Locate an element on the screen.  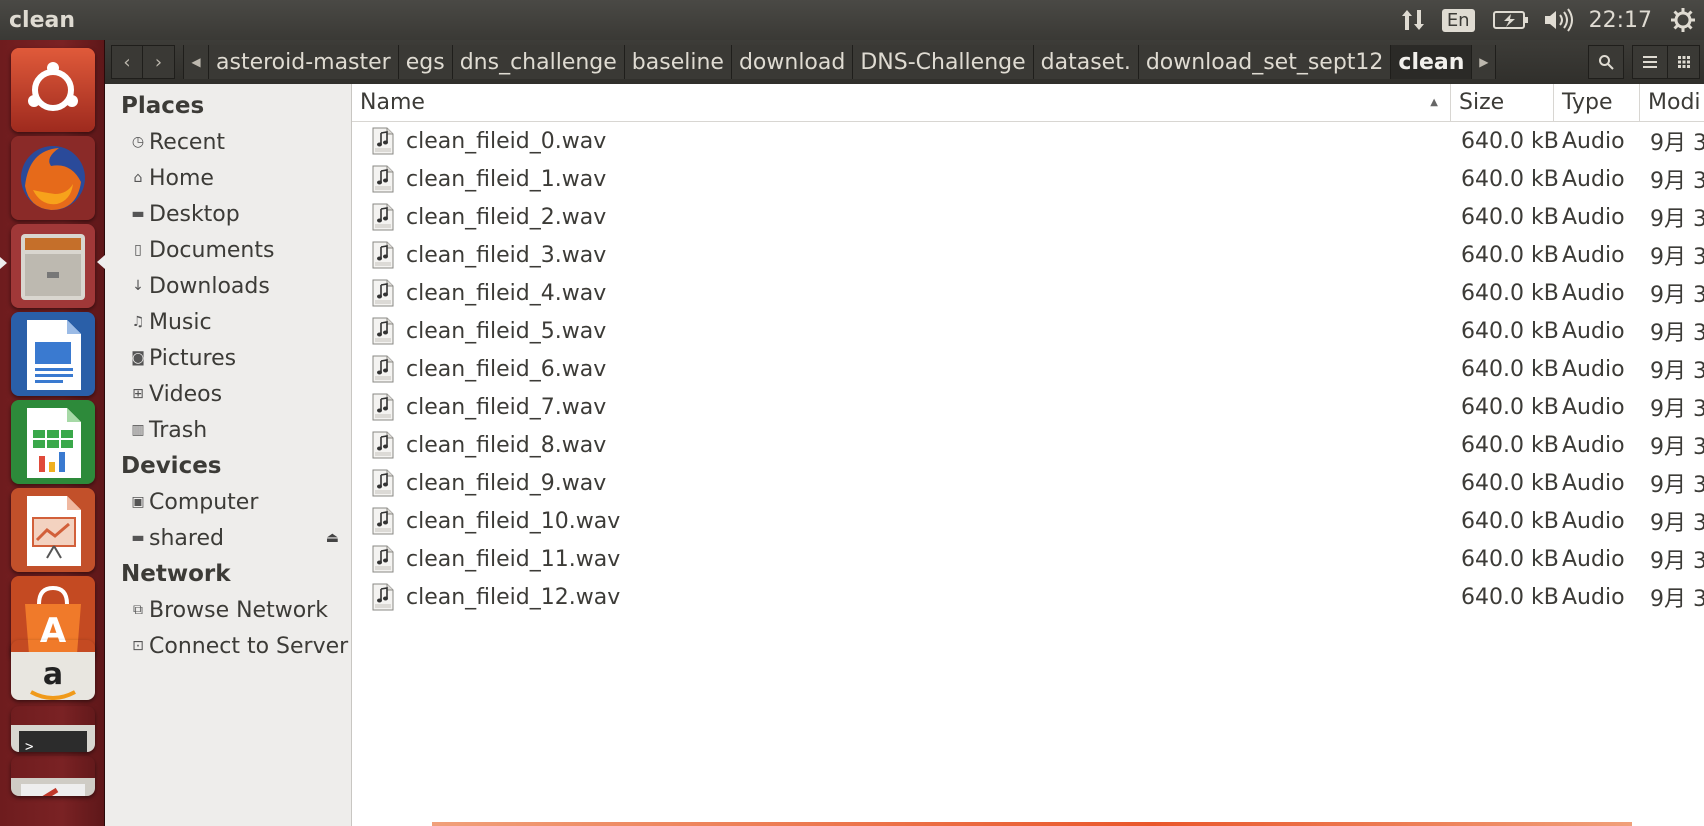
sidebar-item-browse-network: ⧉ Browse Network is located at coordinates (228, 610).